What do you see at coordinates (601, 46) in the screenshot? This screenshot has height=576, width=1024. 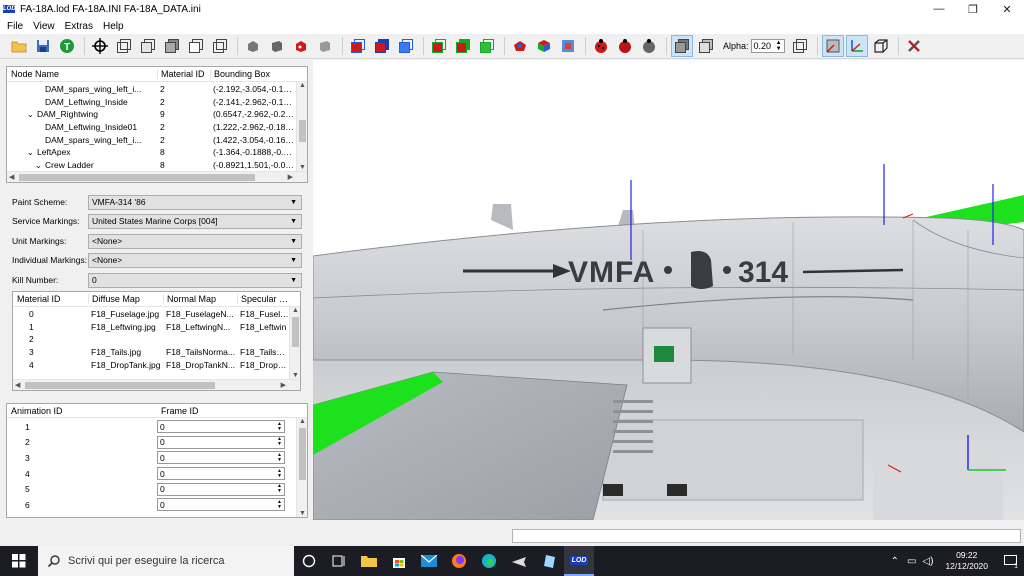 I see `red-ladybug-icon` at bounding box center [601, 46].